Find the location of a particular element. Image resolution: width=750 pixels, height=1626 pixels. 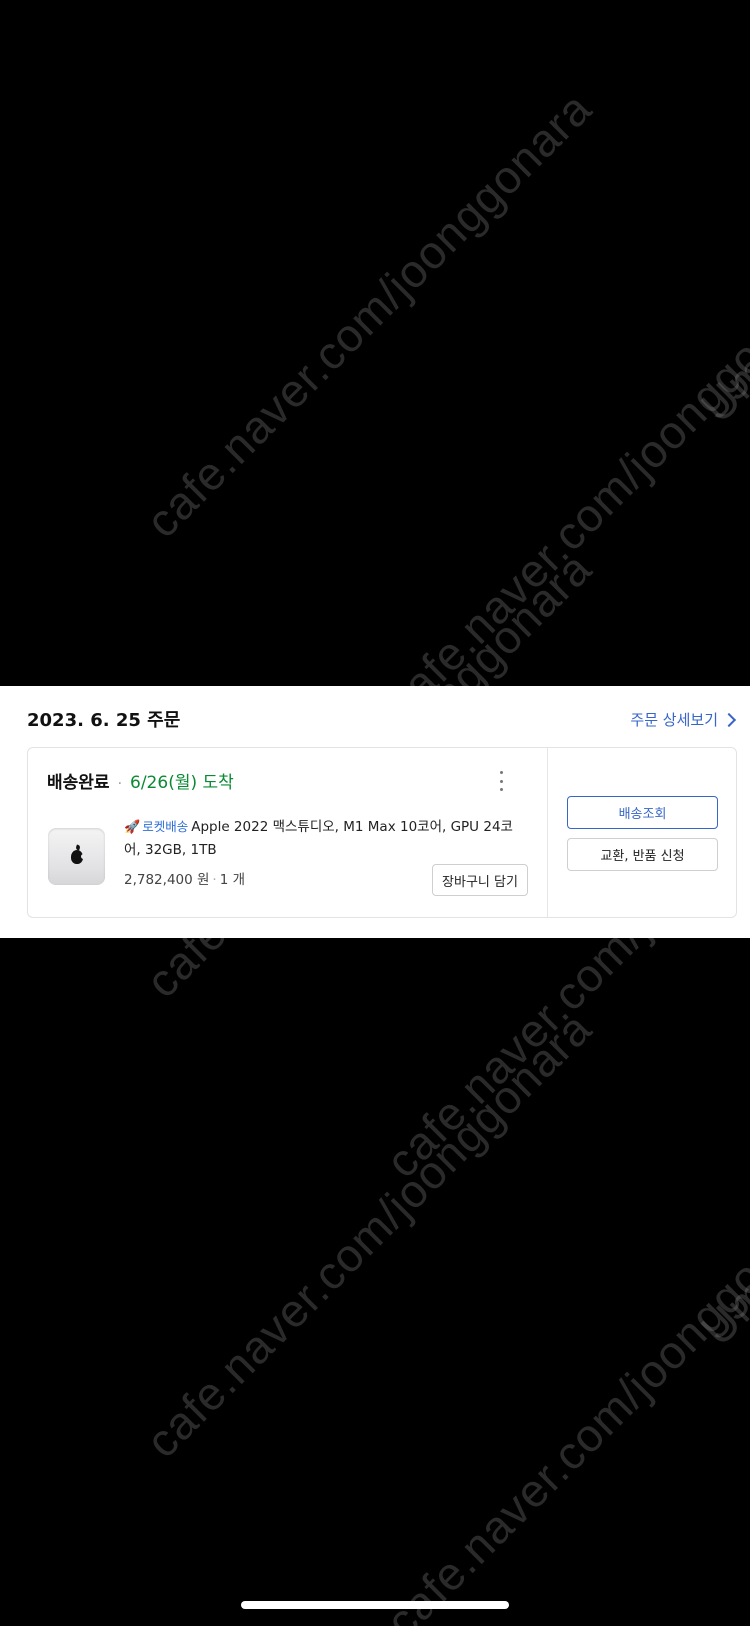

add-to-cart-button: 장바구니 담기 is located at coordinates (480, 880).